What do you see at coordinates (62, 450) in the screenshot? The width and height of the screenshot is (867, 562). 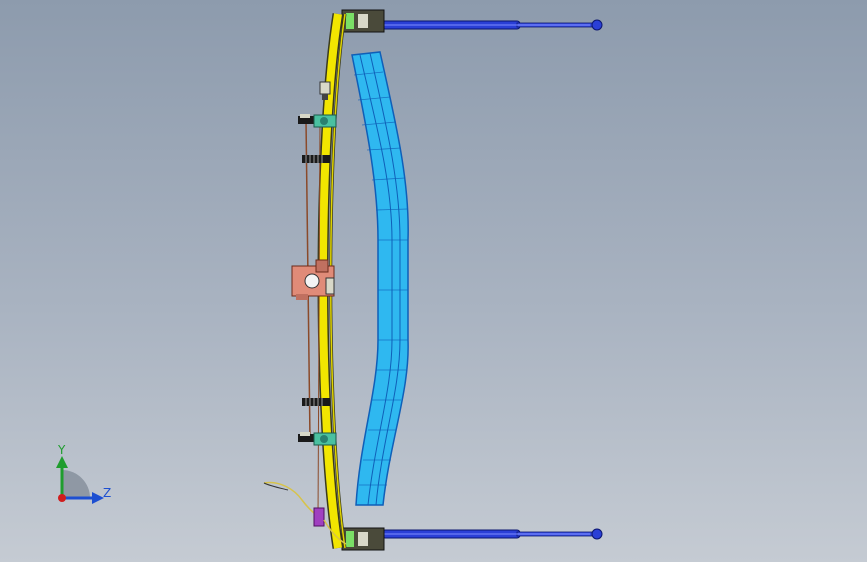 I see `y-axis-label: Y` at bounding box center [62, 450].